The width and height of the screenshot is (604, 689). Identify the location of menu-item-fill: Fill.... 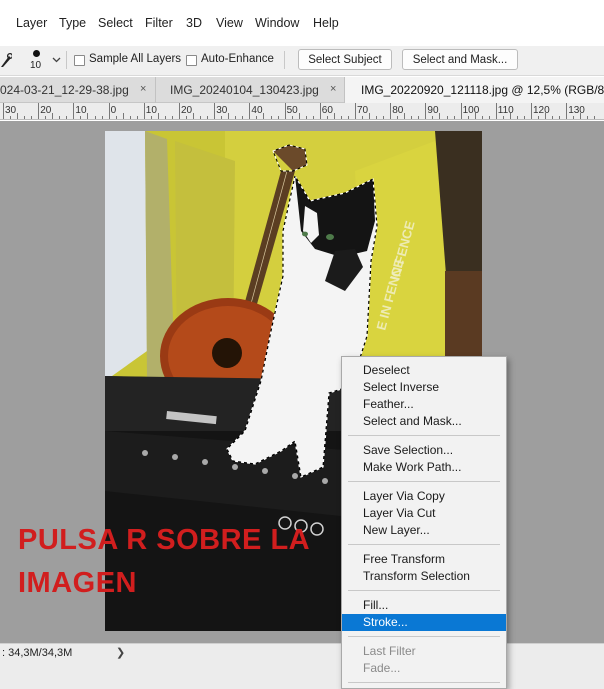
(424, 605).